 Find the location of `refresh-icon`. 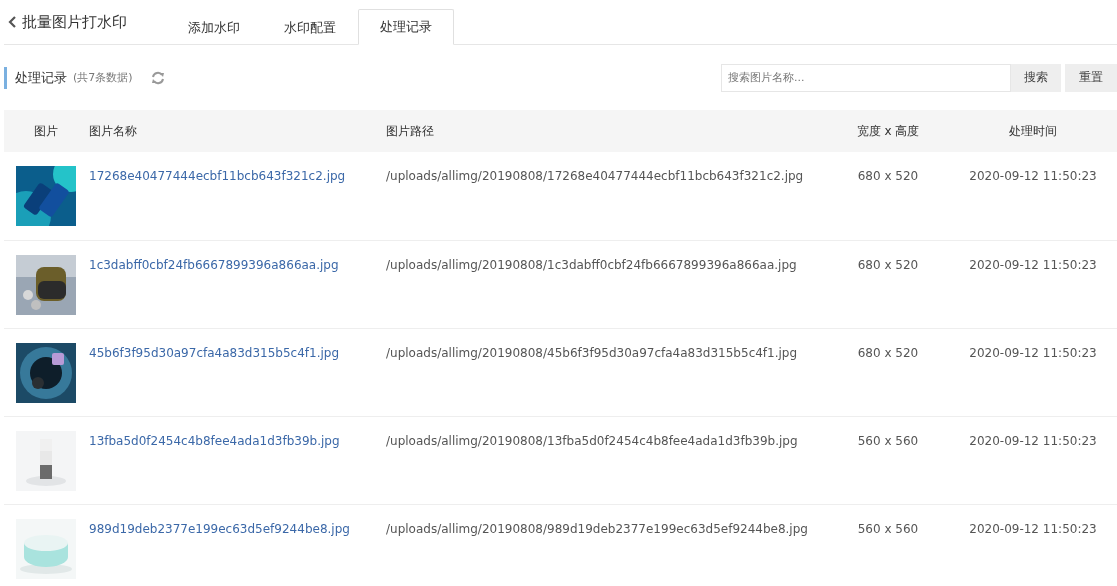

refresh-icon is located at coordinates (157, 77).